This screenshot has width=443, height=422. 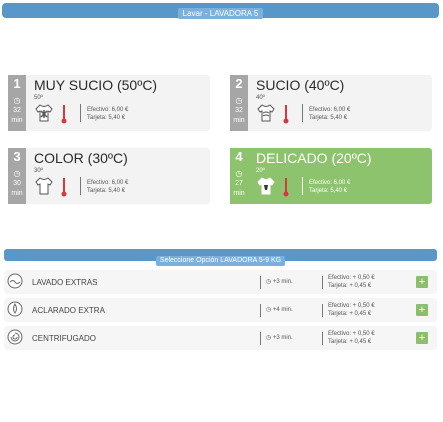 What do you see at coordinates (300, 85) in the screenshot?
I see `program-title: SUCIO (40ºC)` at bounding box center [300, 85].